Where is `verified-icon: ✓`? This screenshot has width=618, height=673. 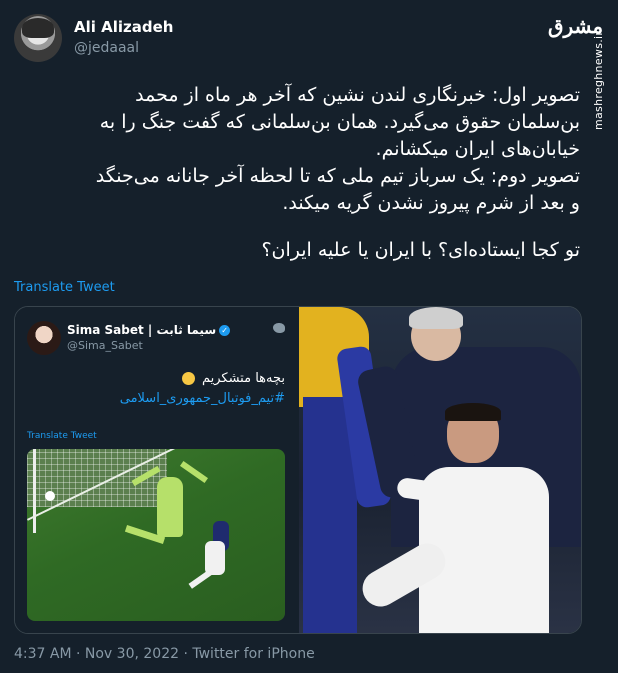
verified-icon: ✓ is located at coordinates (225, 330).